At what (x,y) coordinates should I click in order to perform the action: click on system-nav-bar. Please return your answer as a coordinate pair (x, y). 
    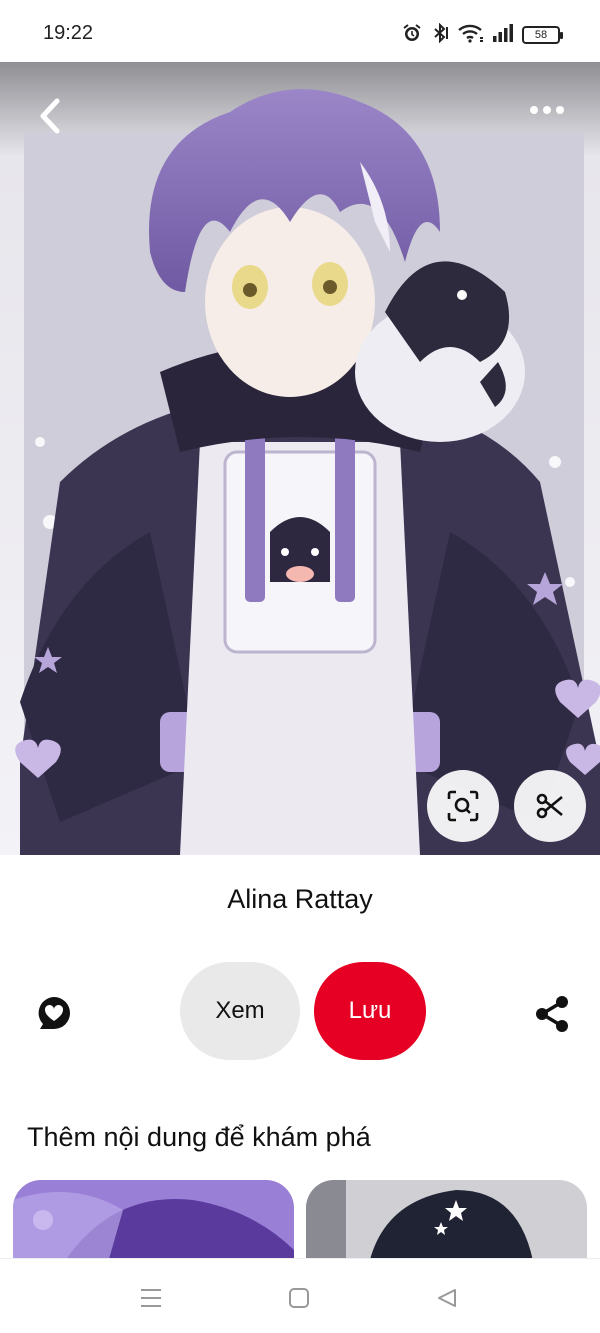
    Looking at the image, I should click on (300, 1295).